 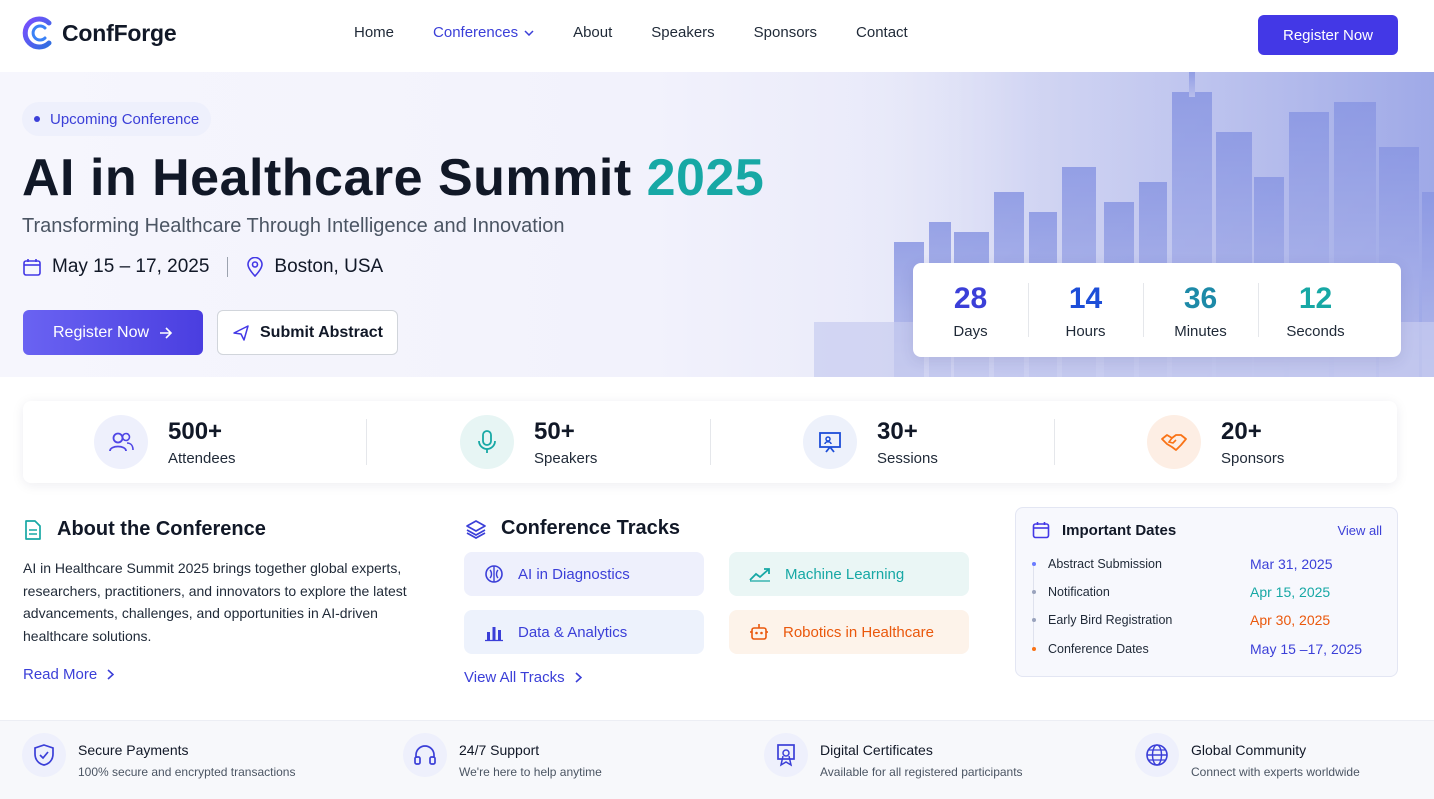 I want to click on read-more-link: Read More, so click(x=69, y=674).